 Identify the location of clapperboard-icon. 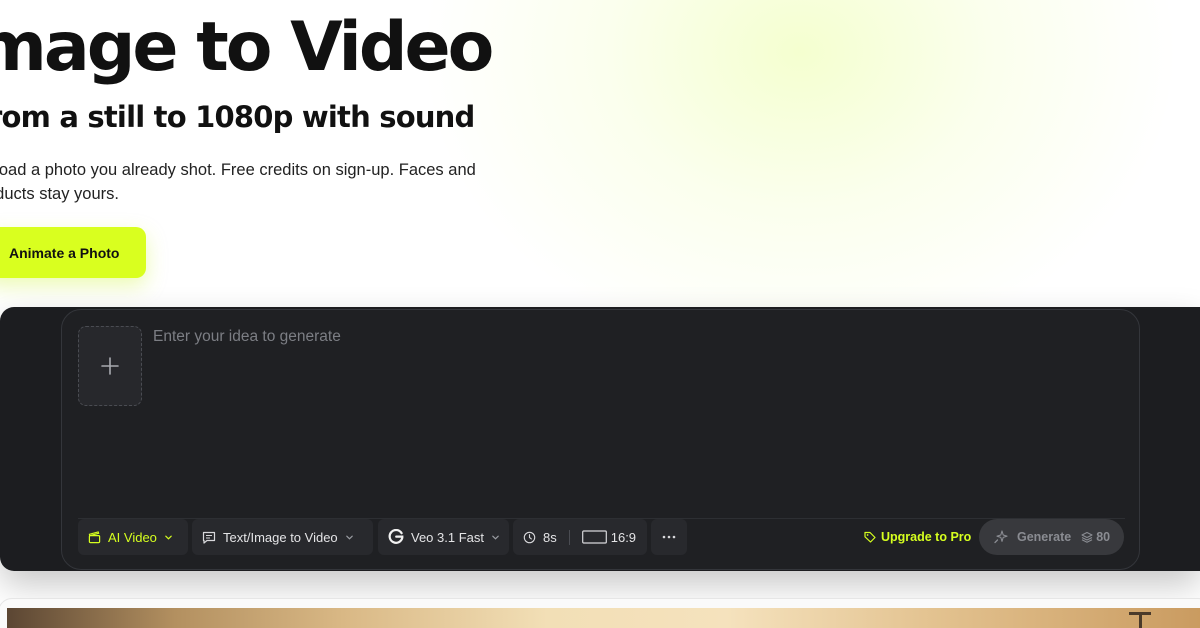
(94, 536).